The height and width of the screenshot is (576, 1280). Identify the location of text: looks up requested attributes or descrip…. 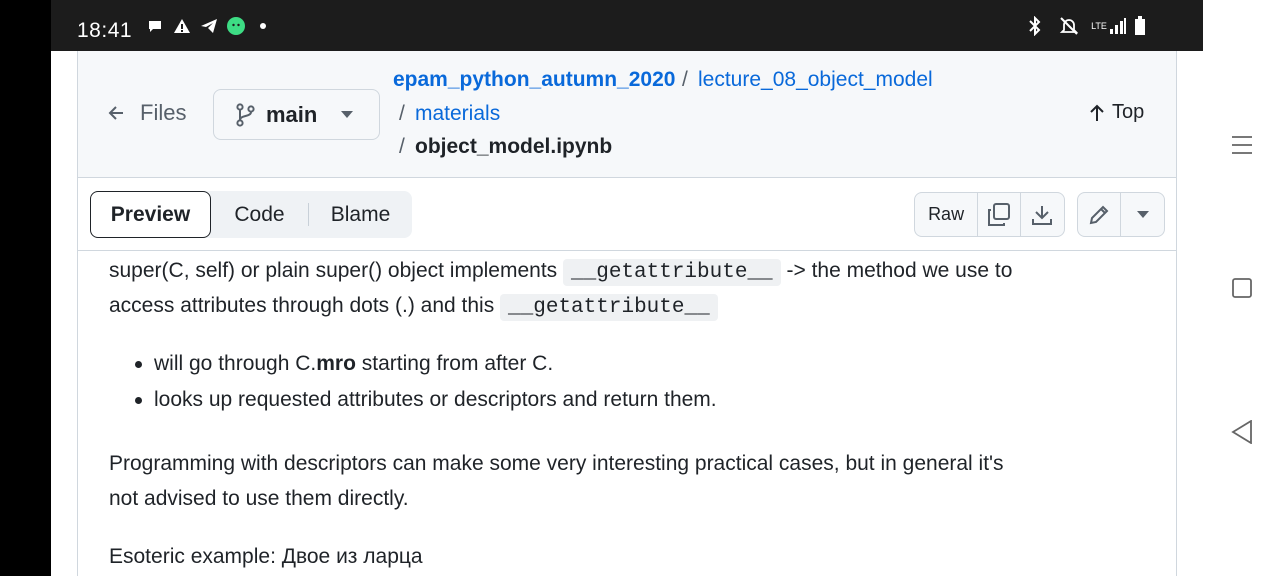
(435, 399).